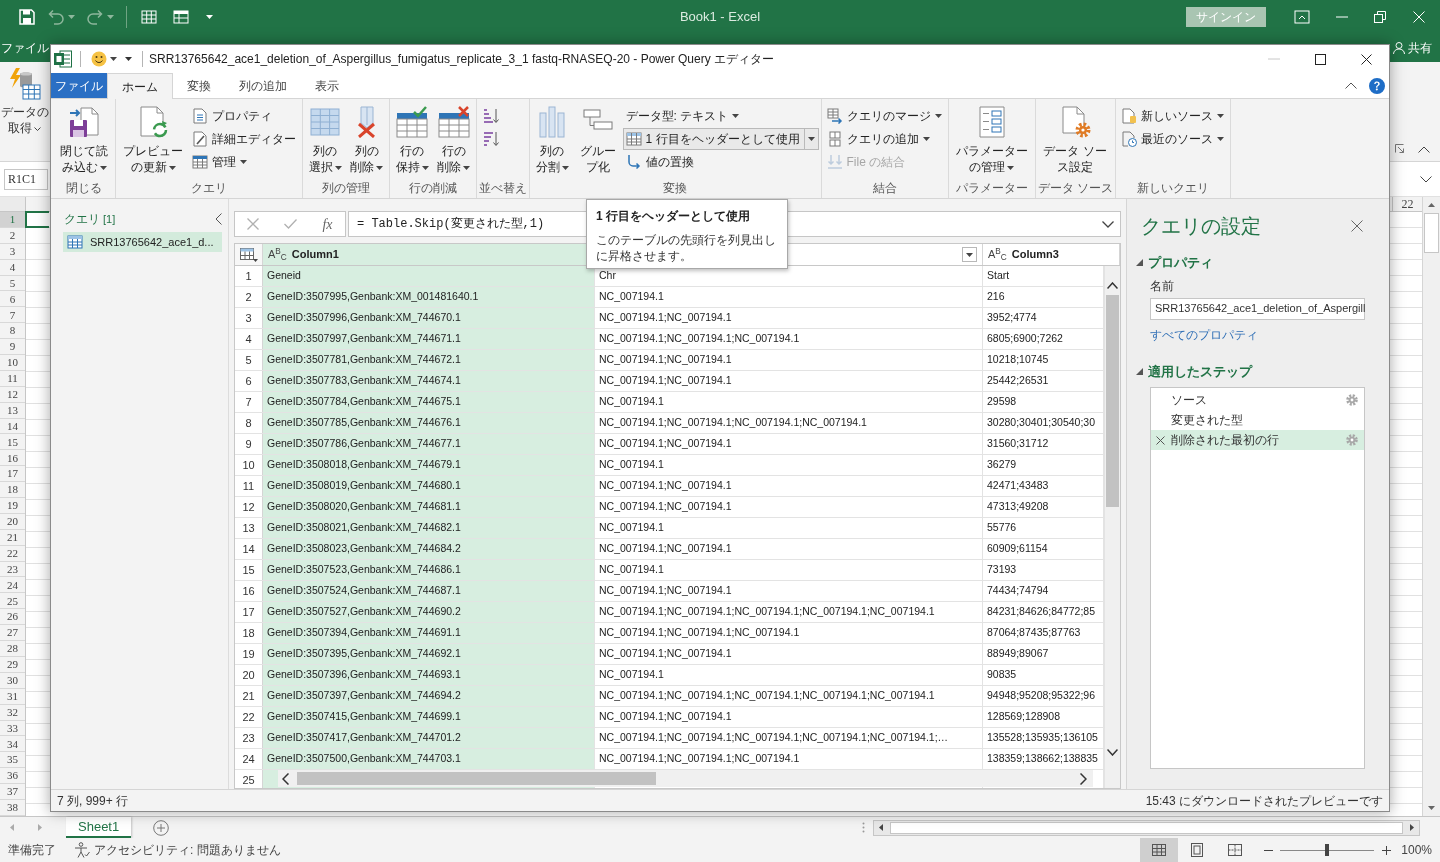 Image resolution: width=1440 pixels, height=862 pixels. Describe the element at coordinates (686, 248) in the screenshot. I see `tooltip-text: このテーブルの先頭行を列見出しに昇格させます。` at that location.